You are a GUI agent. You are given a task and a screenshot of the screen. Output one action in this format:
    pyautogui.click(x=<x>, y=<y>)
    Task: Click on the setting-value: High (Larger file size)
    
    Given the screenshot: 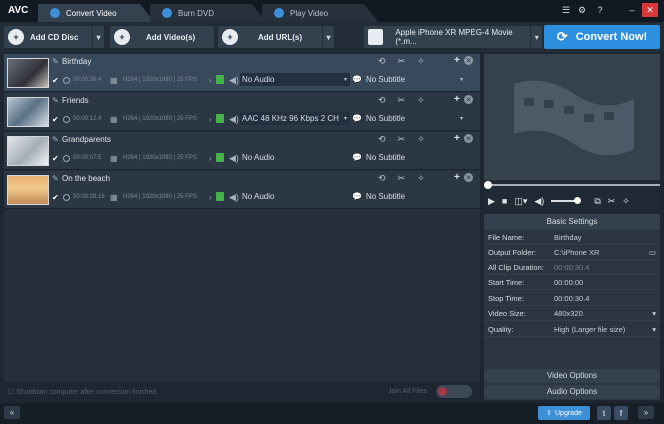 What is the action you would take?
    pyautogui.click(x=603, y=329)
    